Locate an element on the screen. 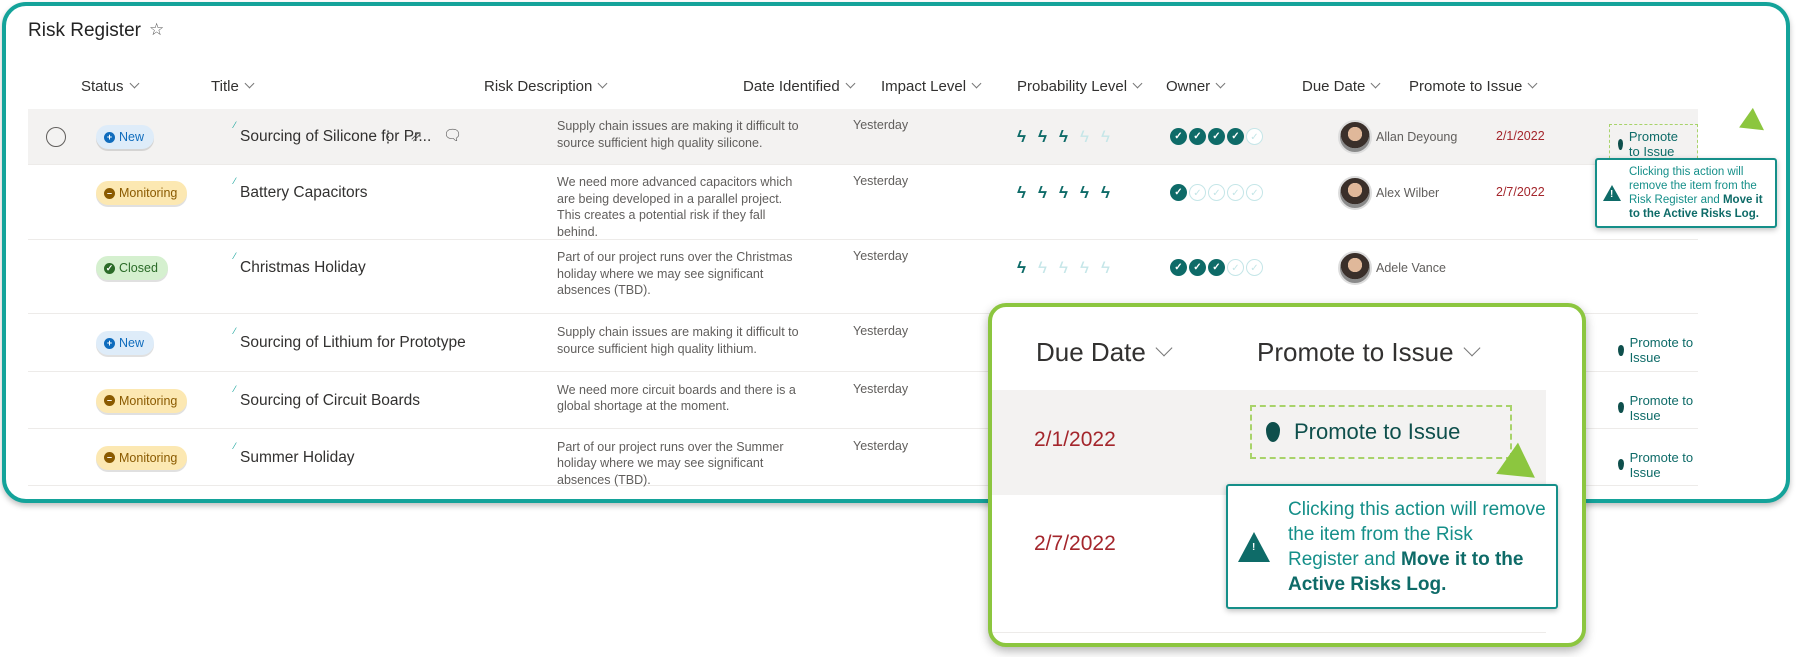  column-header: Risk Description is located at coordinates (546, 86).